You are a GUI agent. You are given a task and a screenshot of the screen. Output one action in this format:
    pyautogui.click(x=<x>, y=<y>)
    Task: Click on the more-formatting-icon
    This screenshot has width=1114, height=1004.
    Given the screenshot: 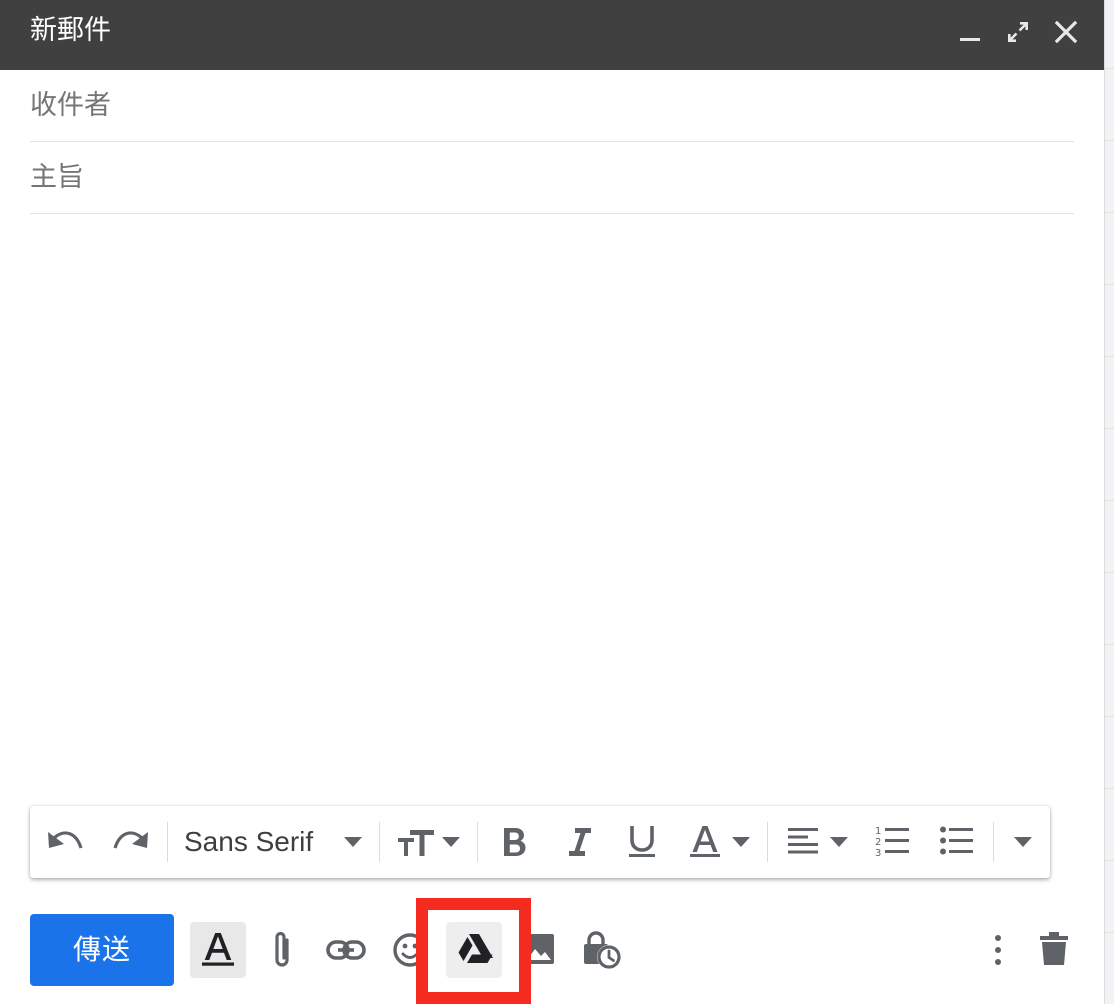 What is the action you would take?
    pyautogui.click(x=1023, y=842)
    